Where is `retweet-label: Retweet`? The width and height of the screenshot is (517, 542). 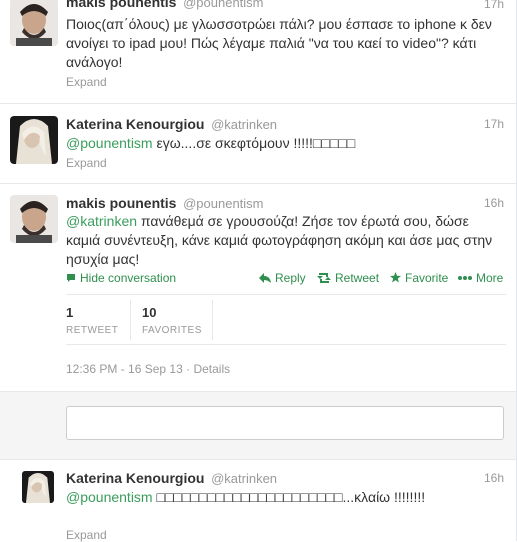
retweet-label: Retweet is located at coordinates (357, 278).